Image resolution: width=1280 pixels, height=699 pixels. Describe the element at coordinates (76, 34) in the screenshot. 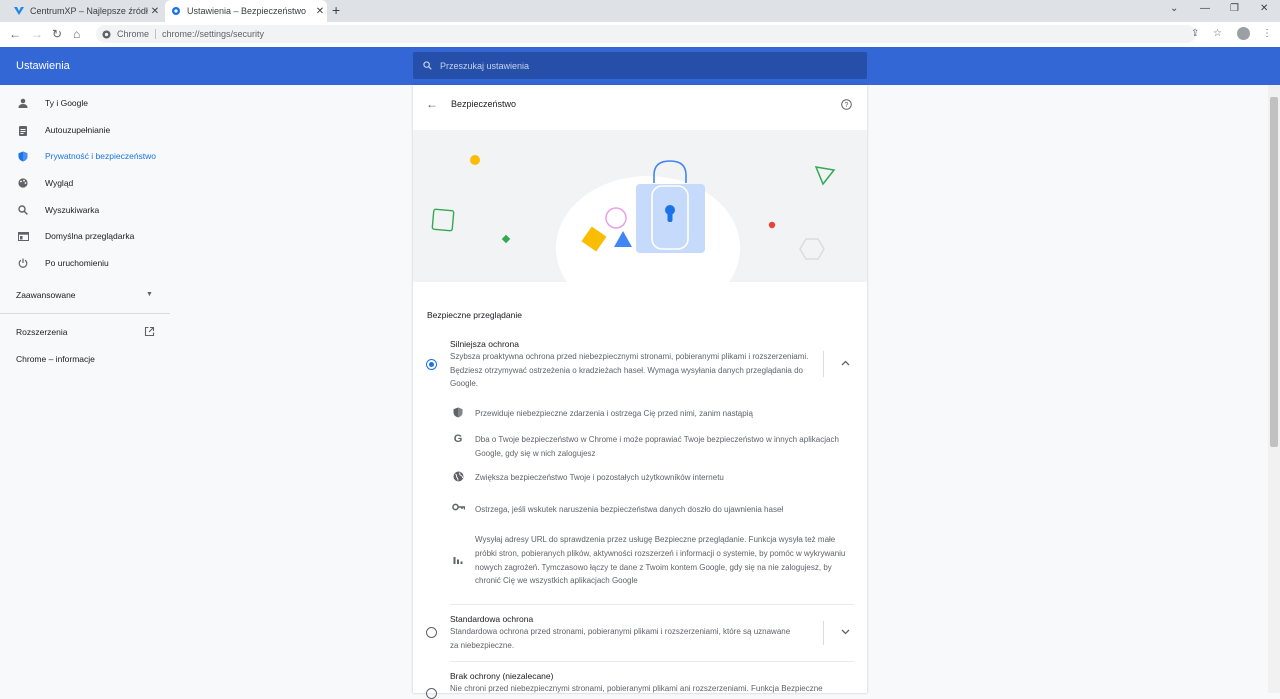

I see `home-icon: ⌂` at that location.